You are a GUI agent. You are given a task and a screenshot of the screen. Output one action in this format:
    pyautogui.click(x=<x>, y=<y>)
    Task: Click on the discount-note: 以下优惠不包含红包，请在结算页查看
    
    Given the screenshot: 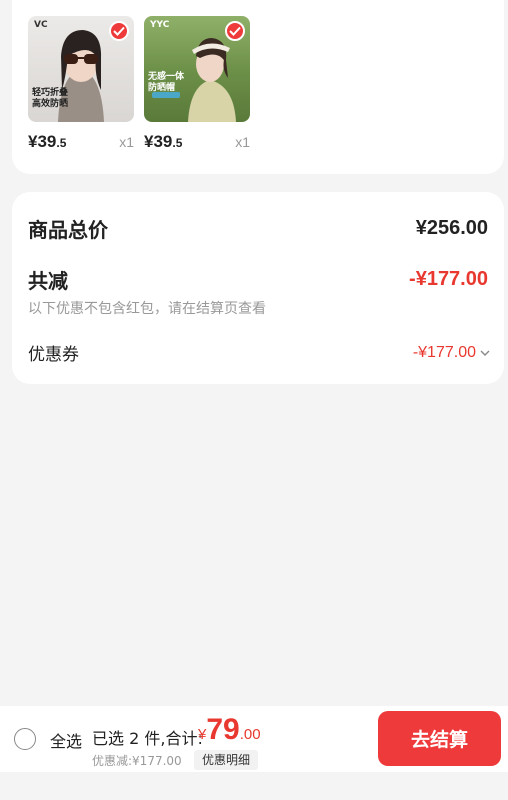 What is the action you would take?
    pyautogui.click(x=147, y=309)
    